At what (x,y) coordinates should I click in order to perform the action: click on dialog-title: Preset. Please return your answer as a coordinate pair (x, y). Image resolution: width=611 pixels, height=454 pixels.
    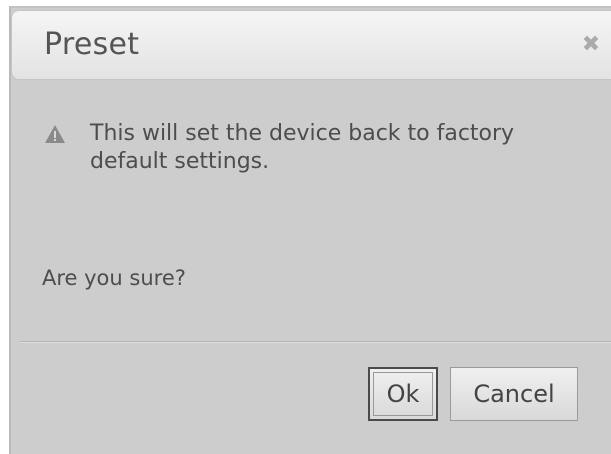
    Looking at the image, I should click on (92, 44).